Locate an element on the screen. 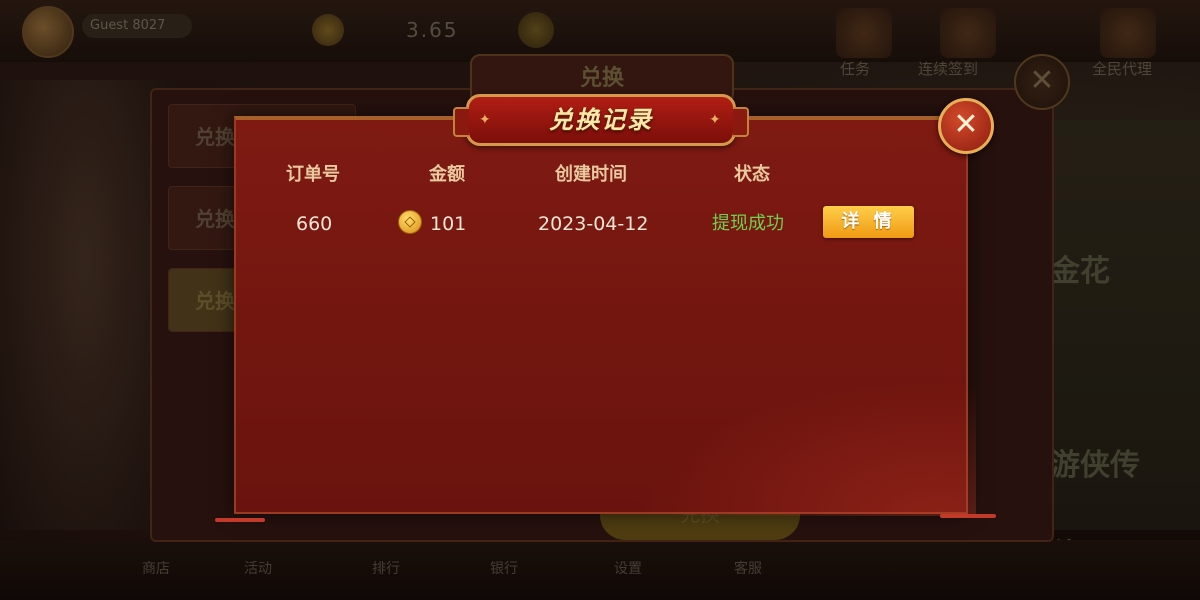  dialog-title-plaque: ✦ 兑换记录 ✦ is located at coordinates (601, 120).